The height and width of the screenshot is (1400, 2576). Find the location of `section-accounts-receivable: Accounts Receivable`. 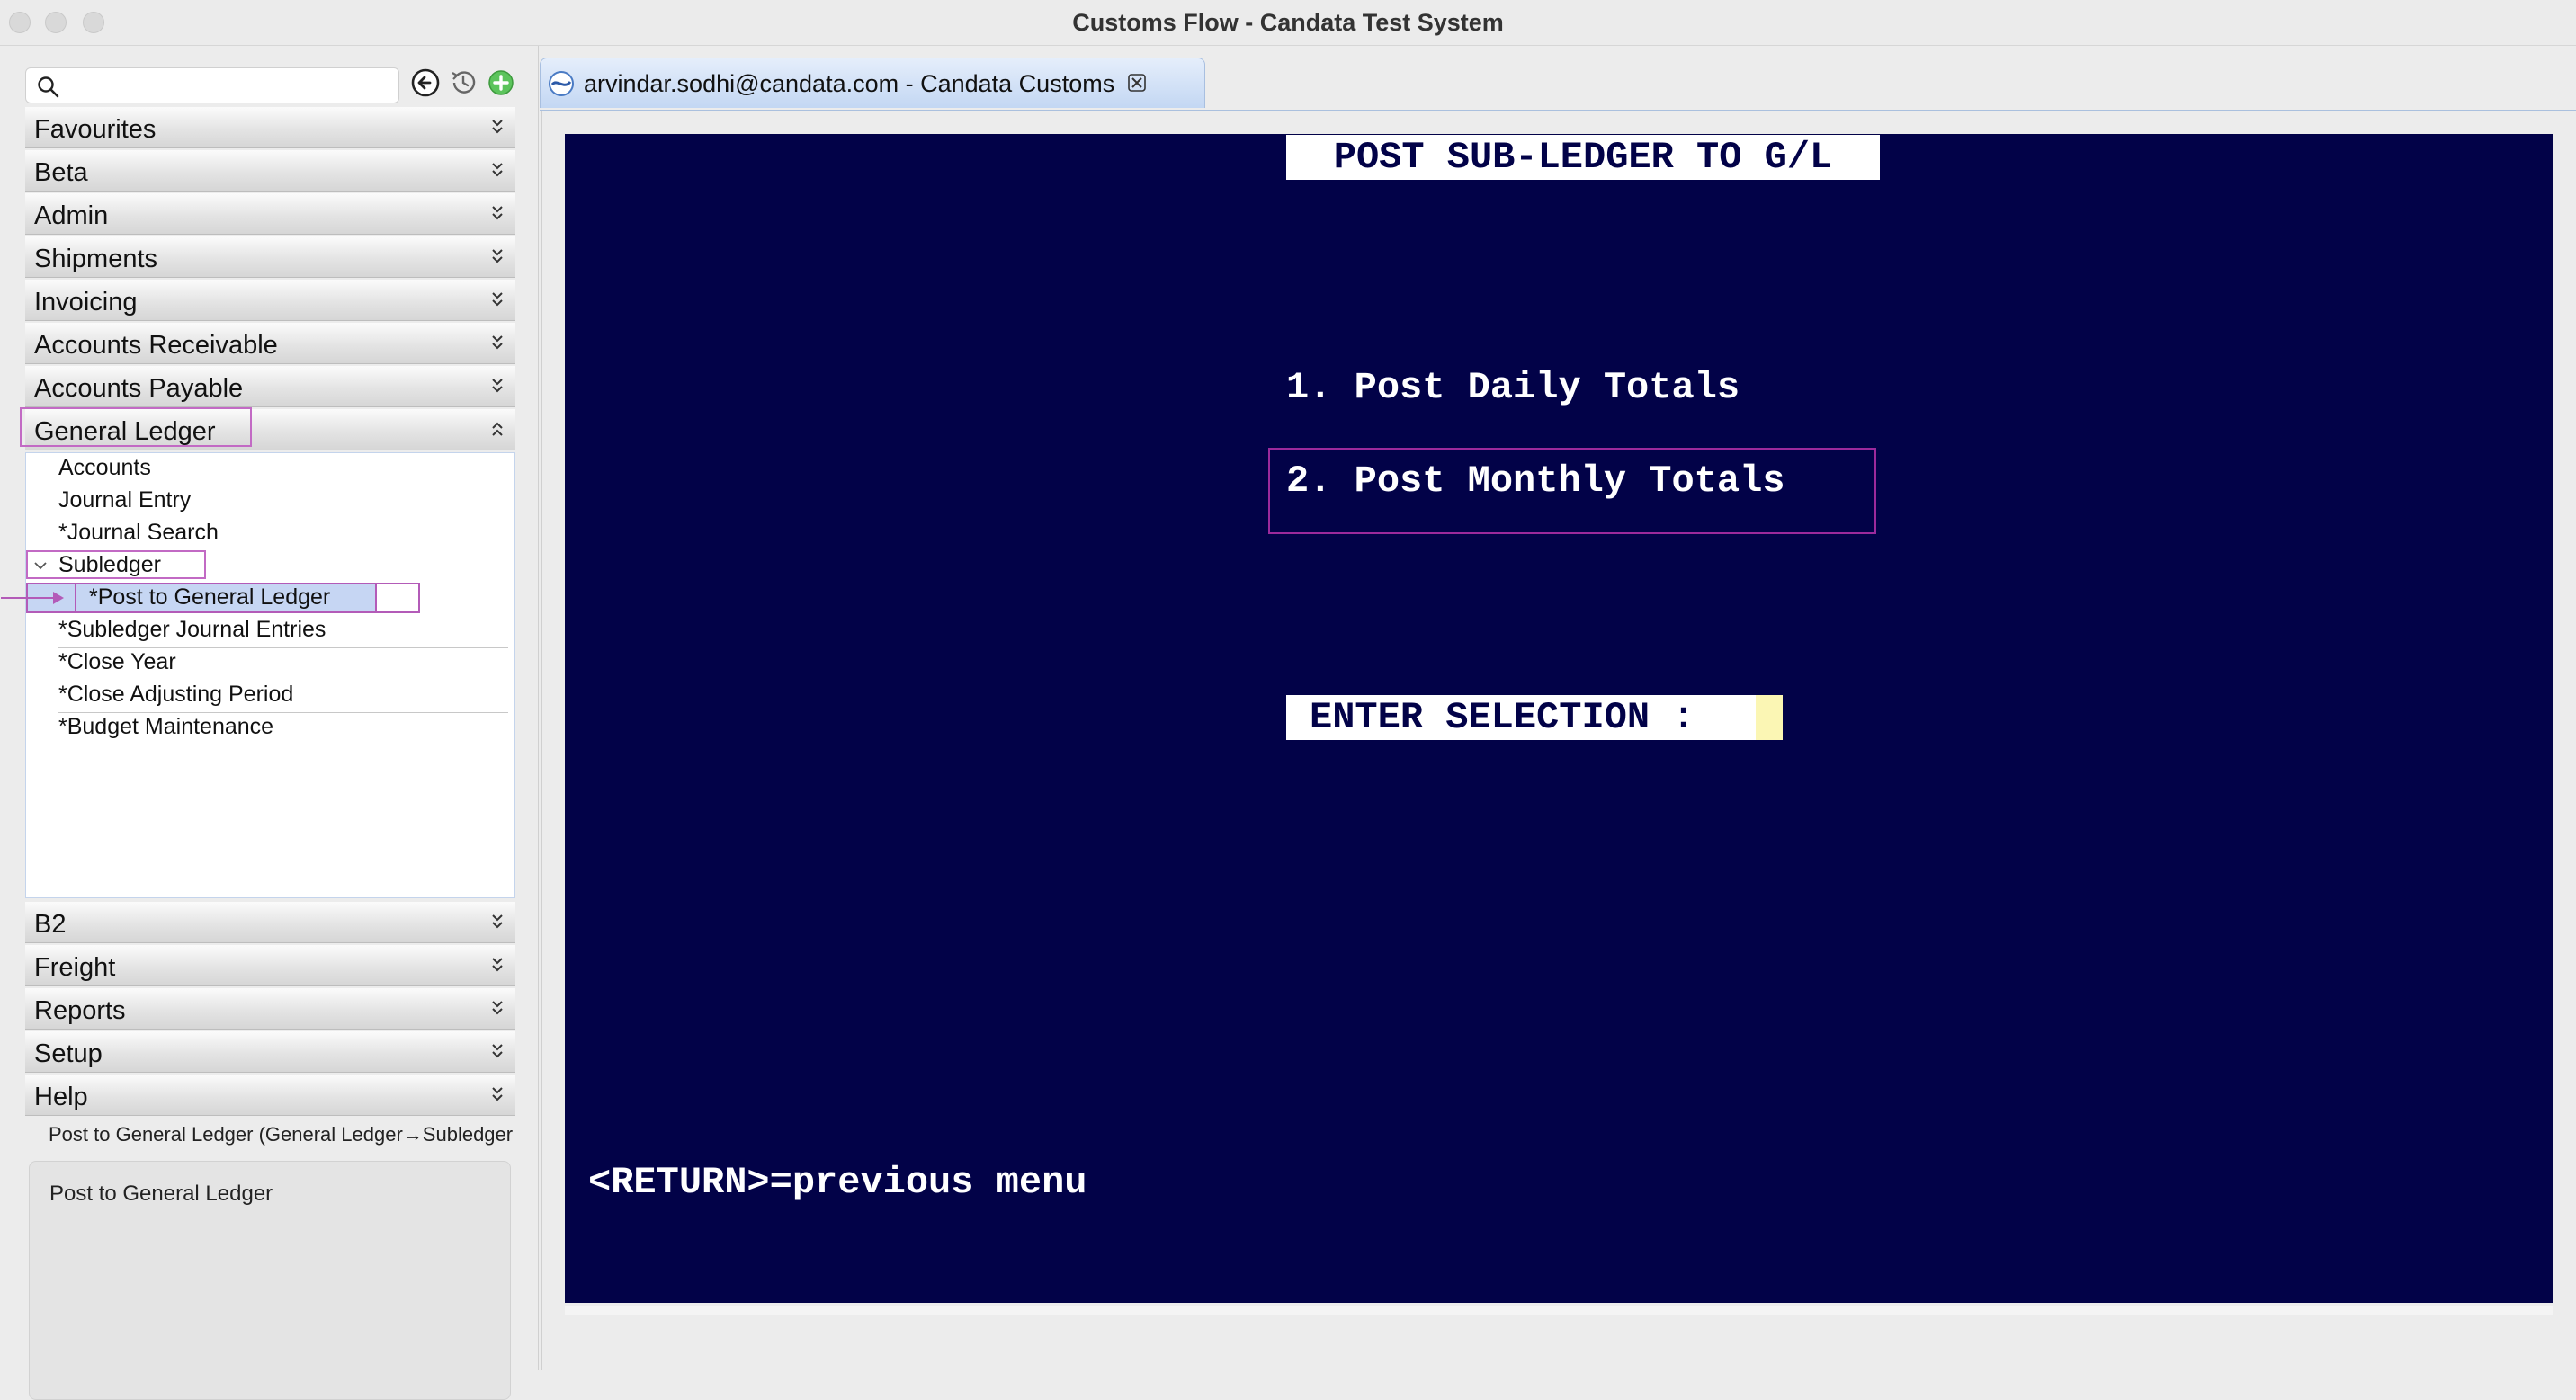

section-accounts-receivable: Accounts Receivable is located at coordinates (270, 343).